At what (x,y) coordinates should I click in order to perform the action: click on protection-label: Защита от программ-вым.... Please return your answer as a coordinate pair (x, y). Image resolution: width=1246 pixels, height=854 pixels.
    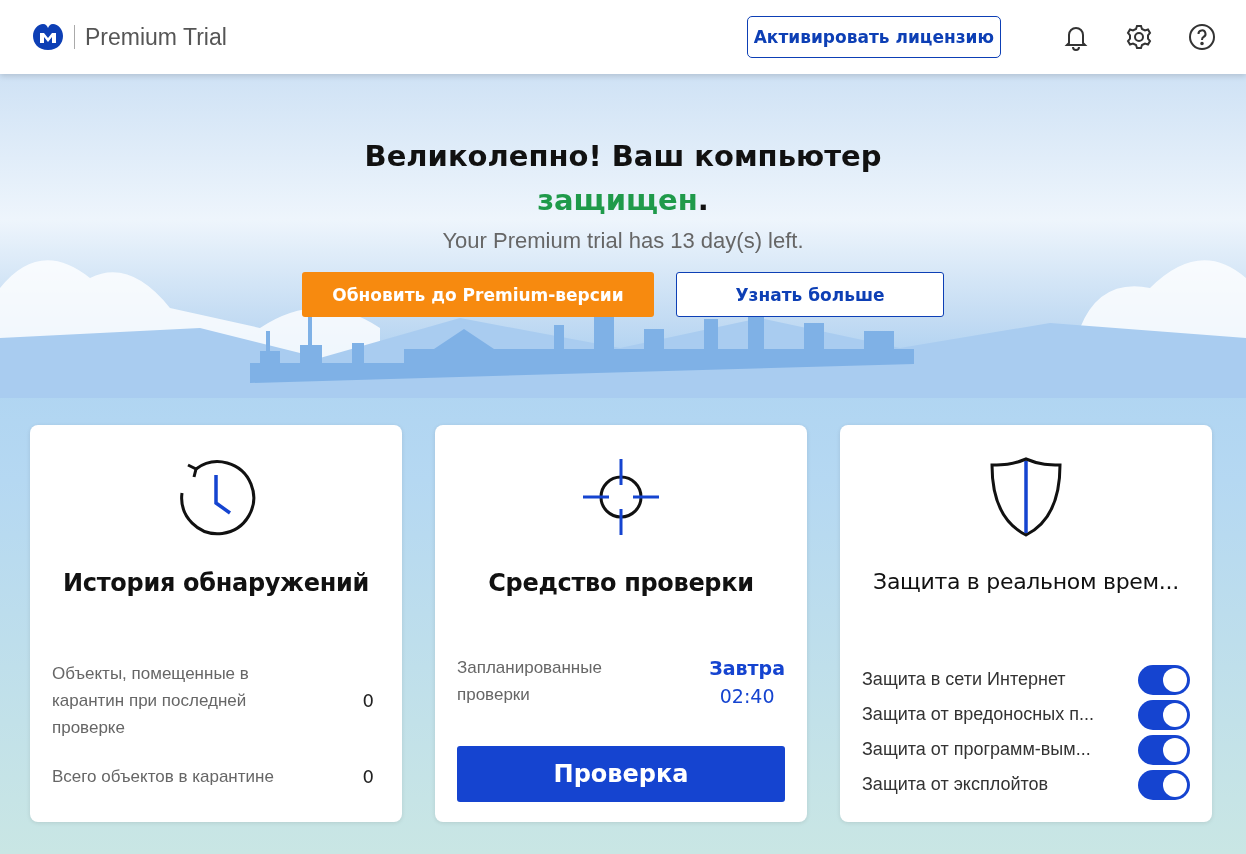
    Looking at the image, I should click on (976, 749).